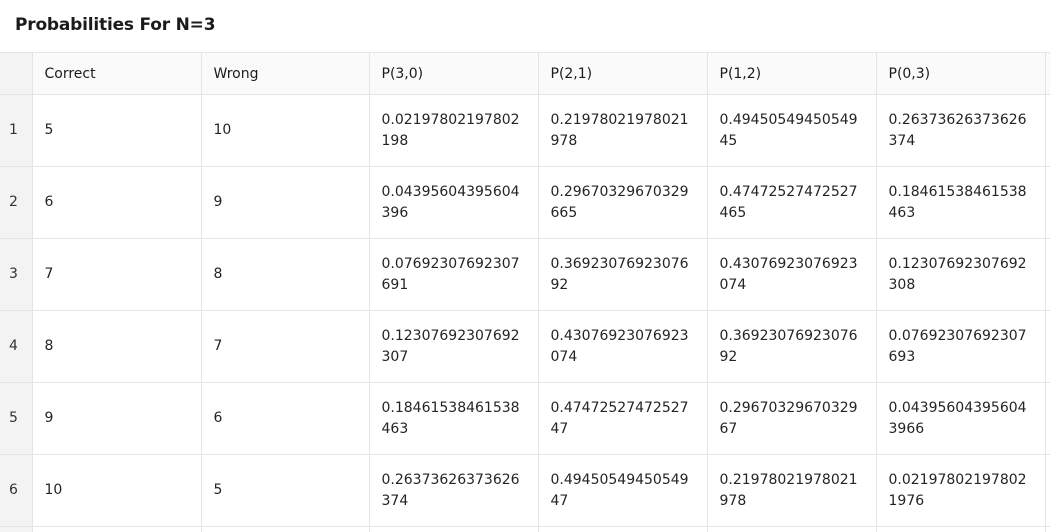 Image resolution: width=1050 pixels, height=532 pixels. What do you see at coordinates (117, 418) in the screenshot?
I see `cell-correct: 9` at bounding box center [117, 418].